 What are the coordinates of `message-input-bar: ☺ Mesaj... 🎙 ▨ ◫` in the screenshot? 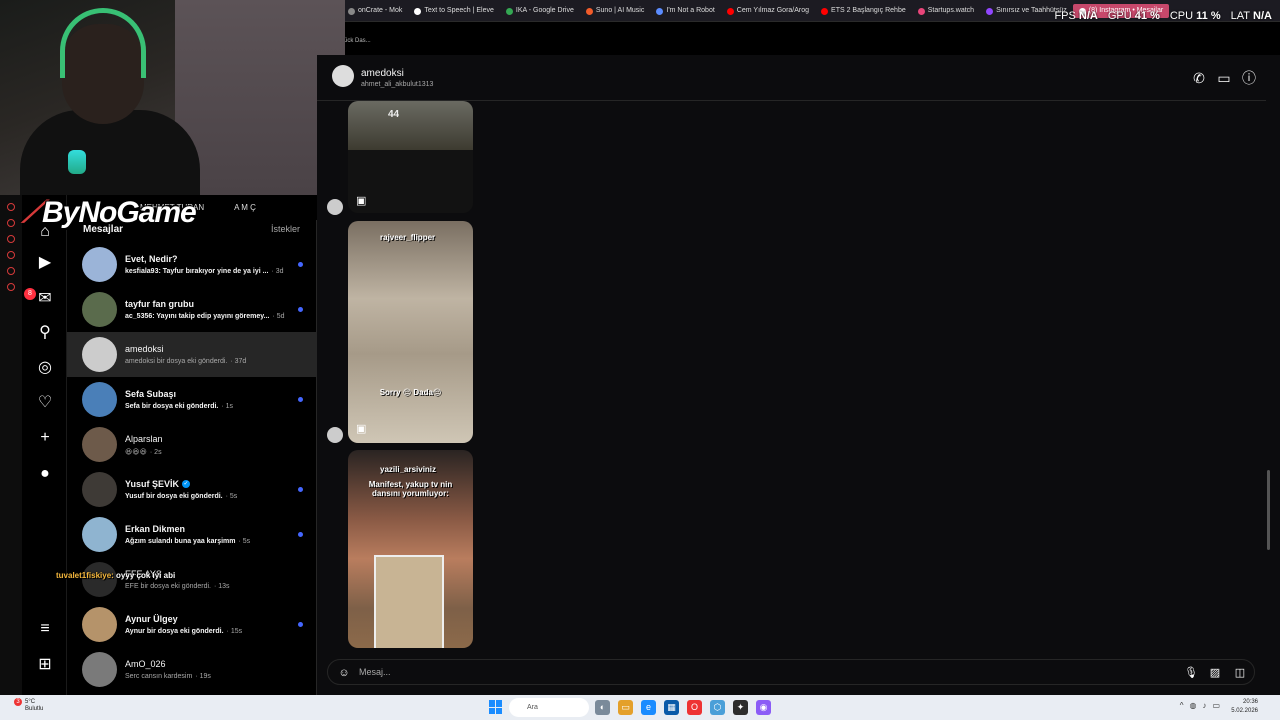 It's located at (791, 672).